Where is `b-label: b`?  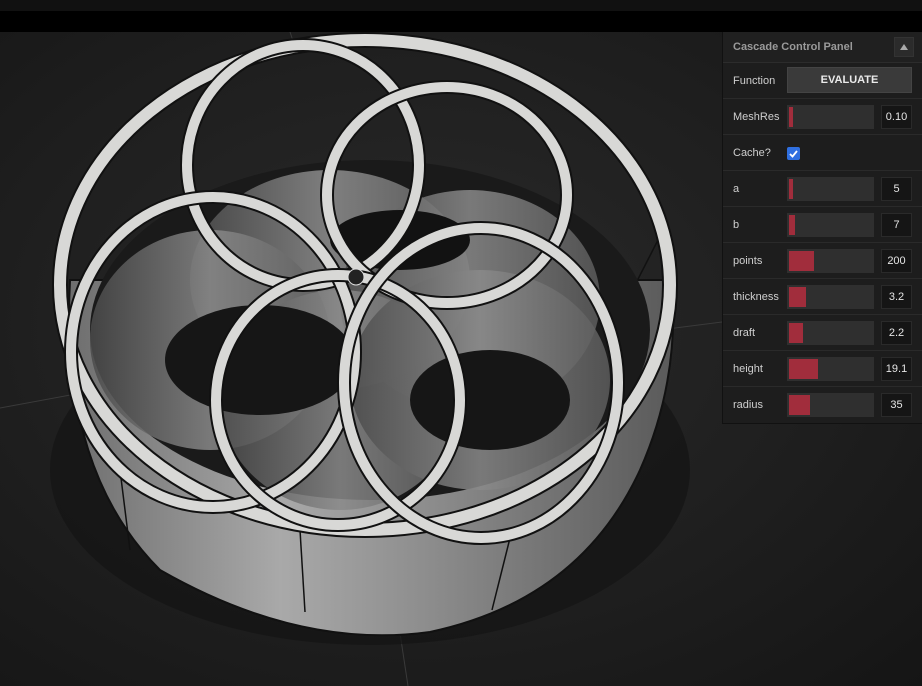
b-label: b is located at coordinates (736, 224).